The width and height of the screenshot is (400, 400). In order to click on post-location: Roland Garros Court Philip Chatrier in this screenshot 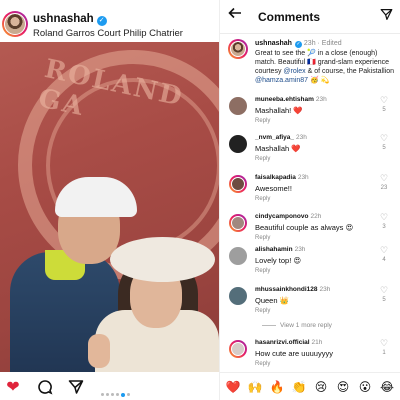, I will do `click(108, 33)`.